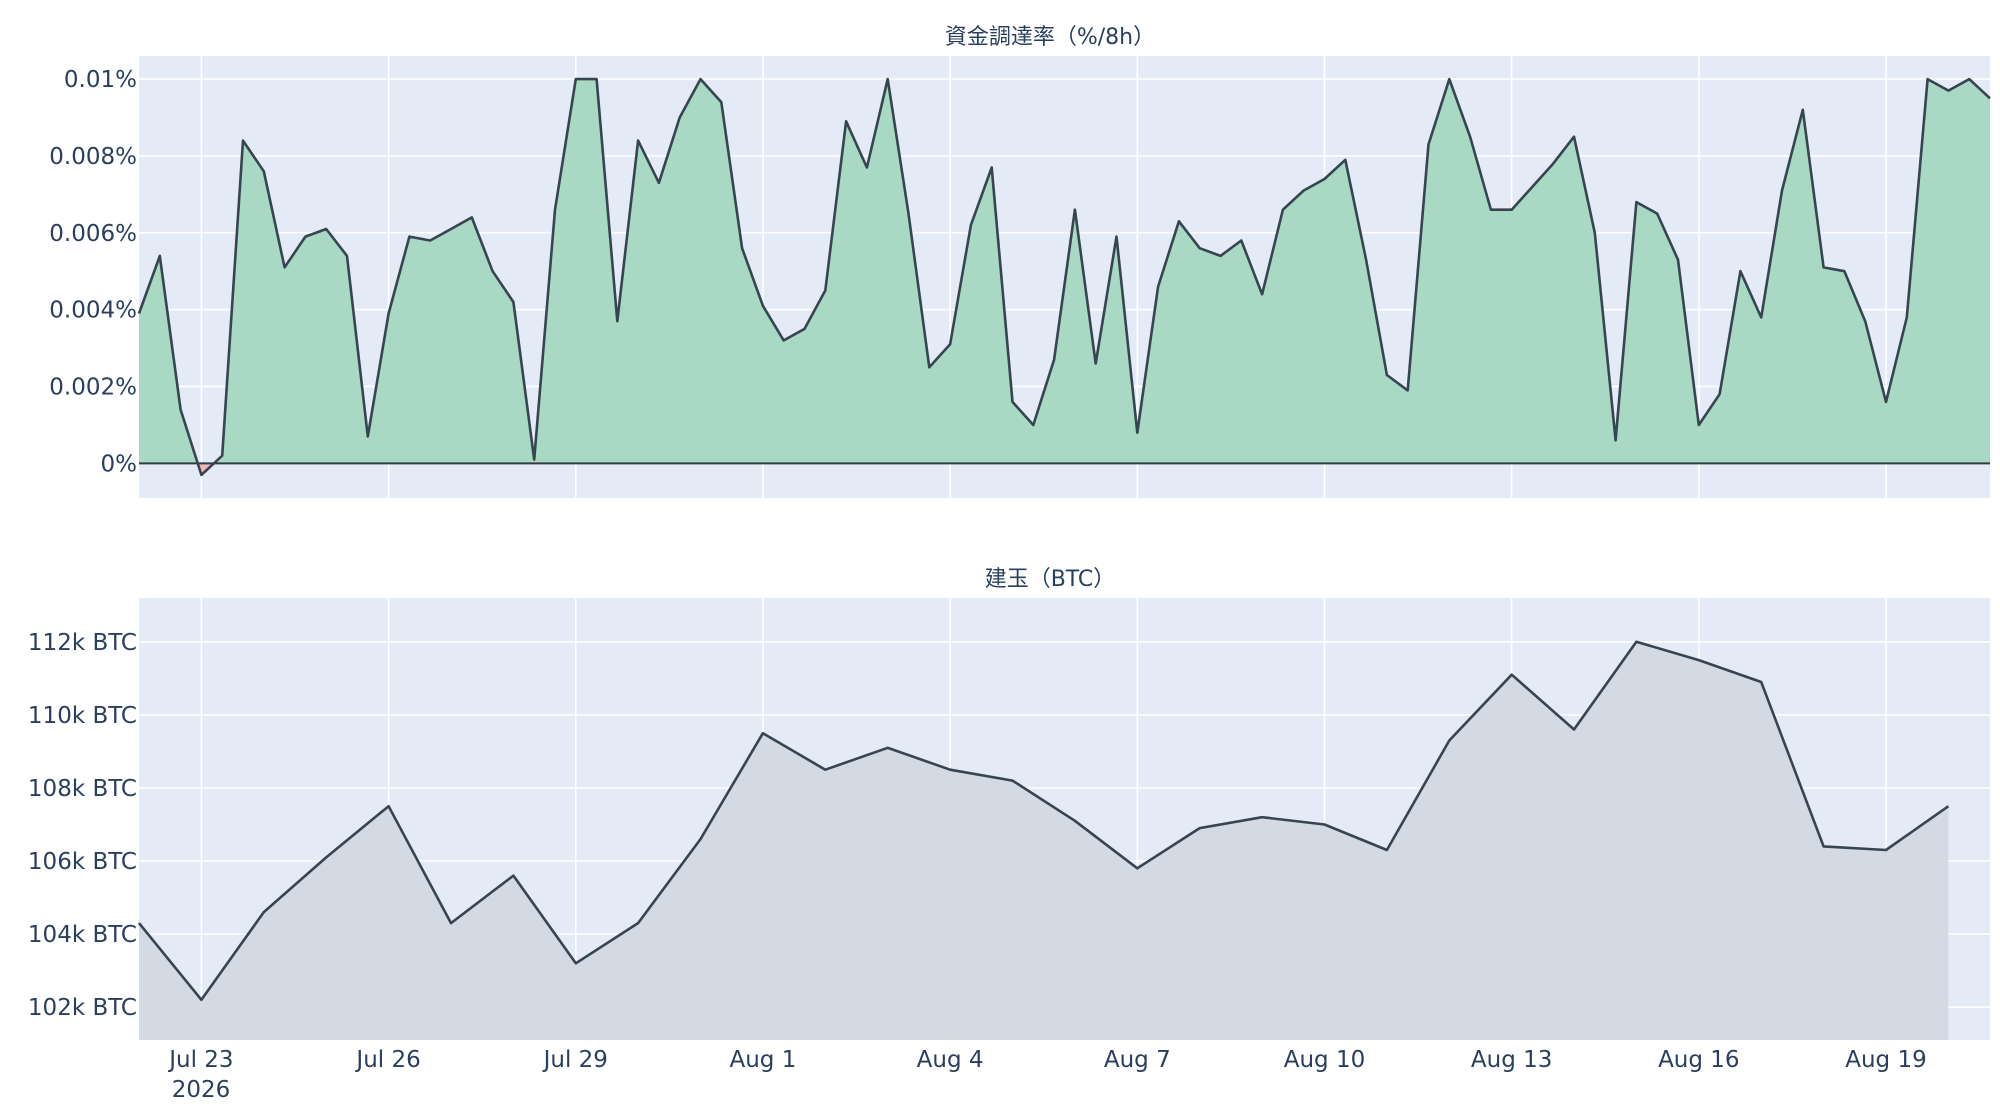 Image resolution: width=2000 pixels, height=1120 pixels. Describe the element at coordinates (93, 388) in the screenshot. I see `y-tick-label: 0.002%` at that location.